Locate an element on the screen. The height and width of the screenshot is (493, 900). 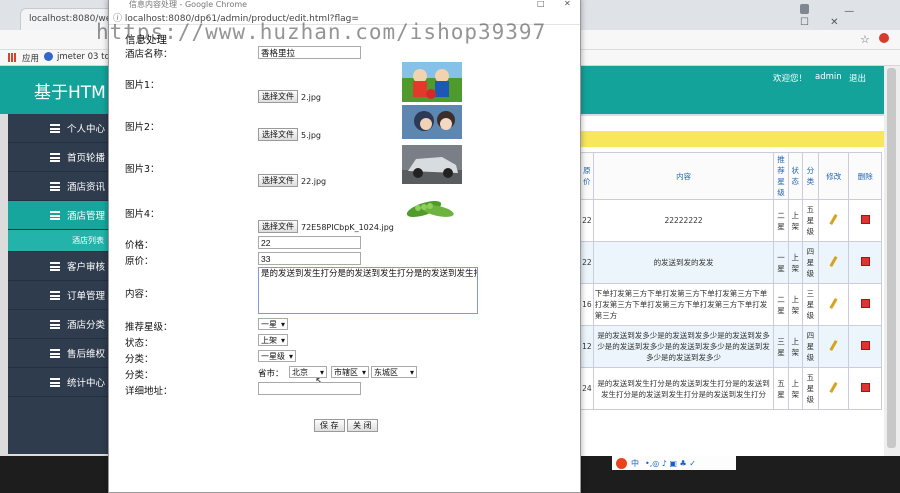
minimize-icon: — is located at coordinates (849, 11).